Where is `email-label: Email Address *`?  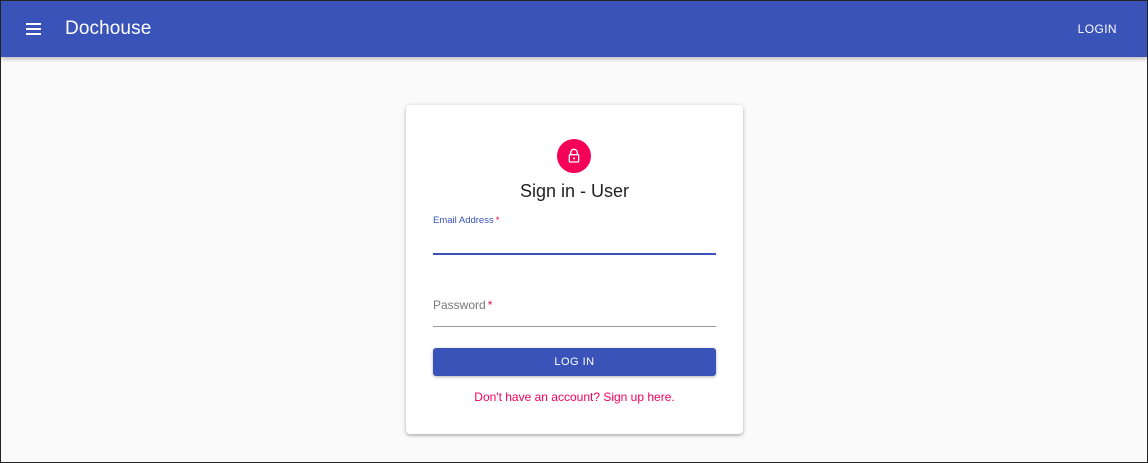
email-label: Email Address * is located at coordinates (466, 220).